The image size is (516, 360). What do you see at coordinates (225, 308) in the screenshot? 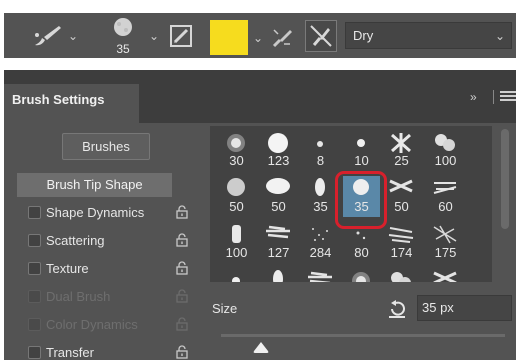
I see `size-label: Size` at bounding box center [225, 308].